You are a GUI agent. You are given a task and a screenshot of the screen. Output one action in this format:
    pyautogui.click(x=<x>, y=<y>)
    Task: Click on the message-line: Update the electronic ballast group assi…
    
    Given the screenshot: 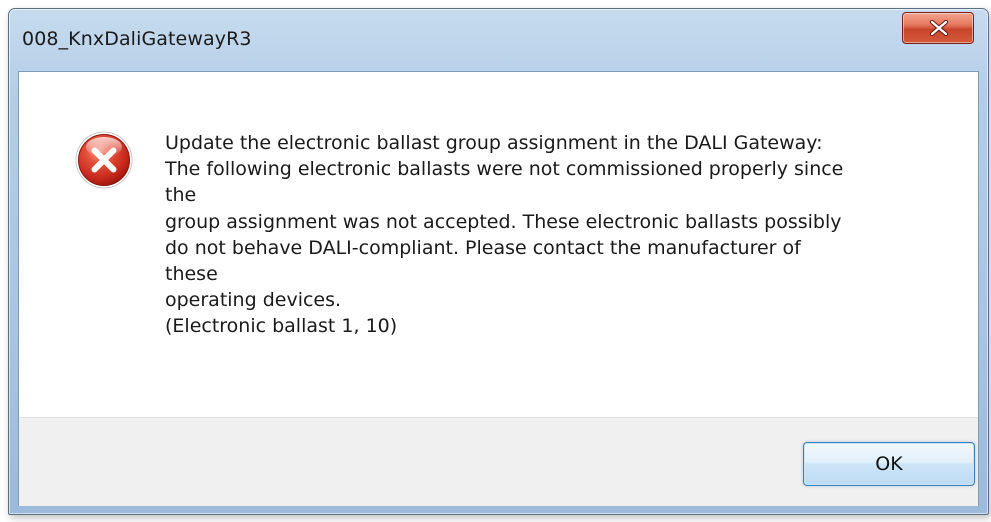 What is the action you would take?
    pyautogui.click(x=494, y=143)
    